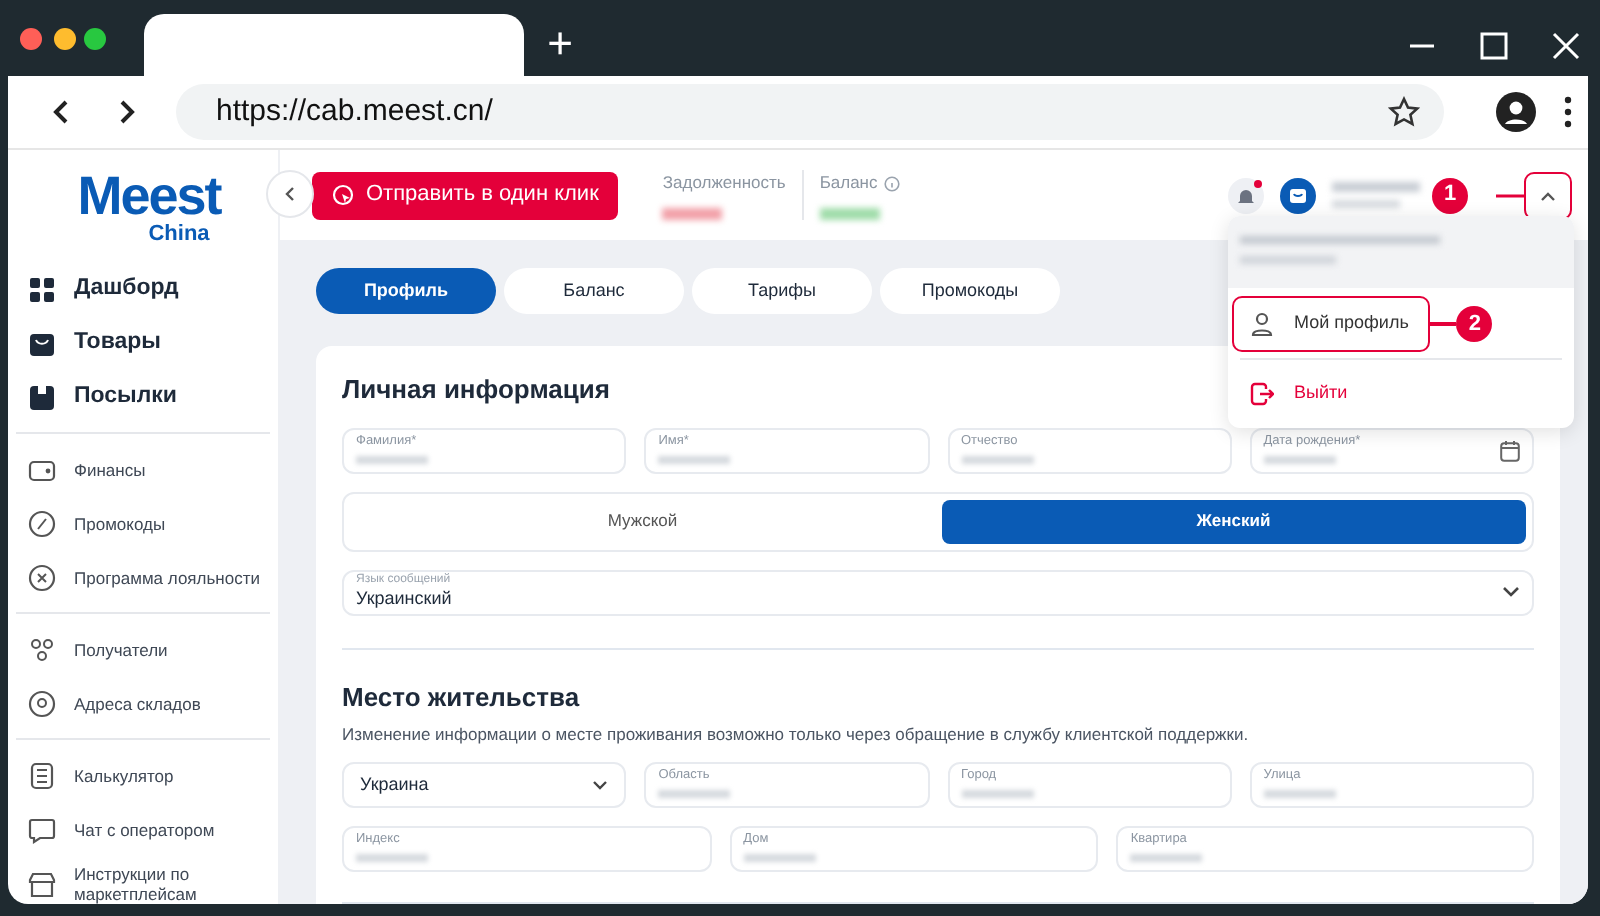 The image size is (1600, 916). What do you see at coordinates (1262, 394) in the screenshot?
I see `logout-icon` at bounding box center [1262, 394].